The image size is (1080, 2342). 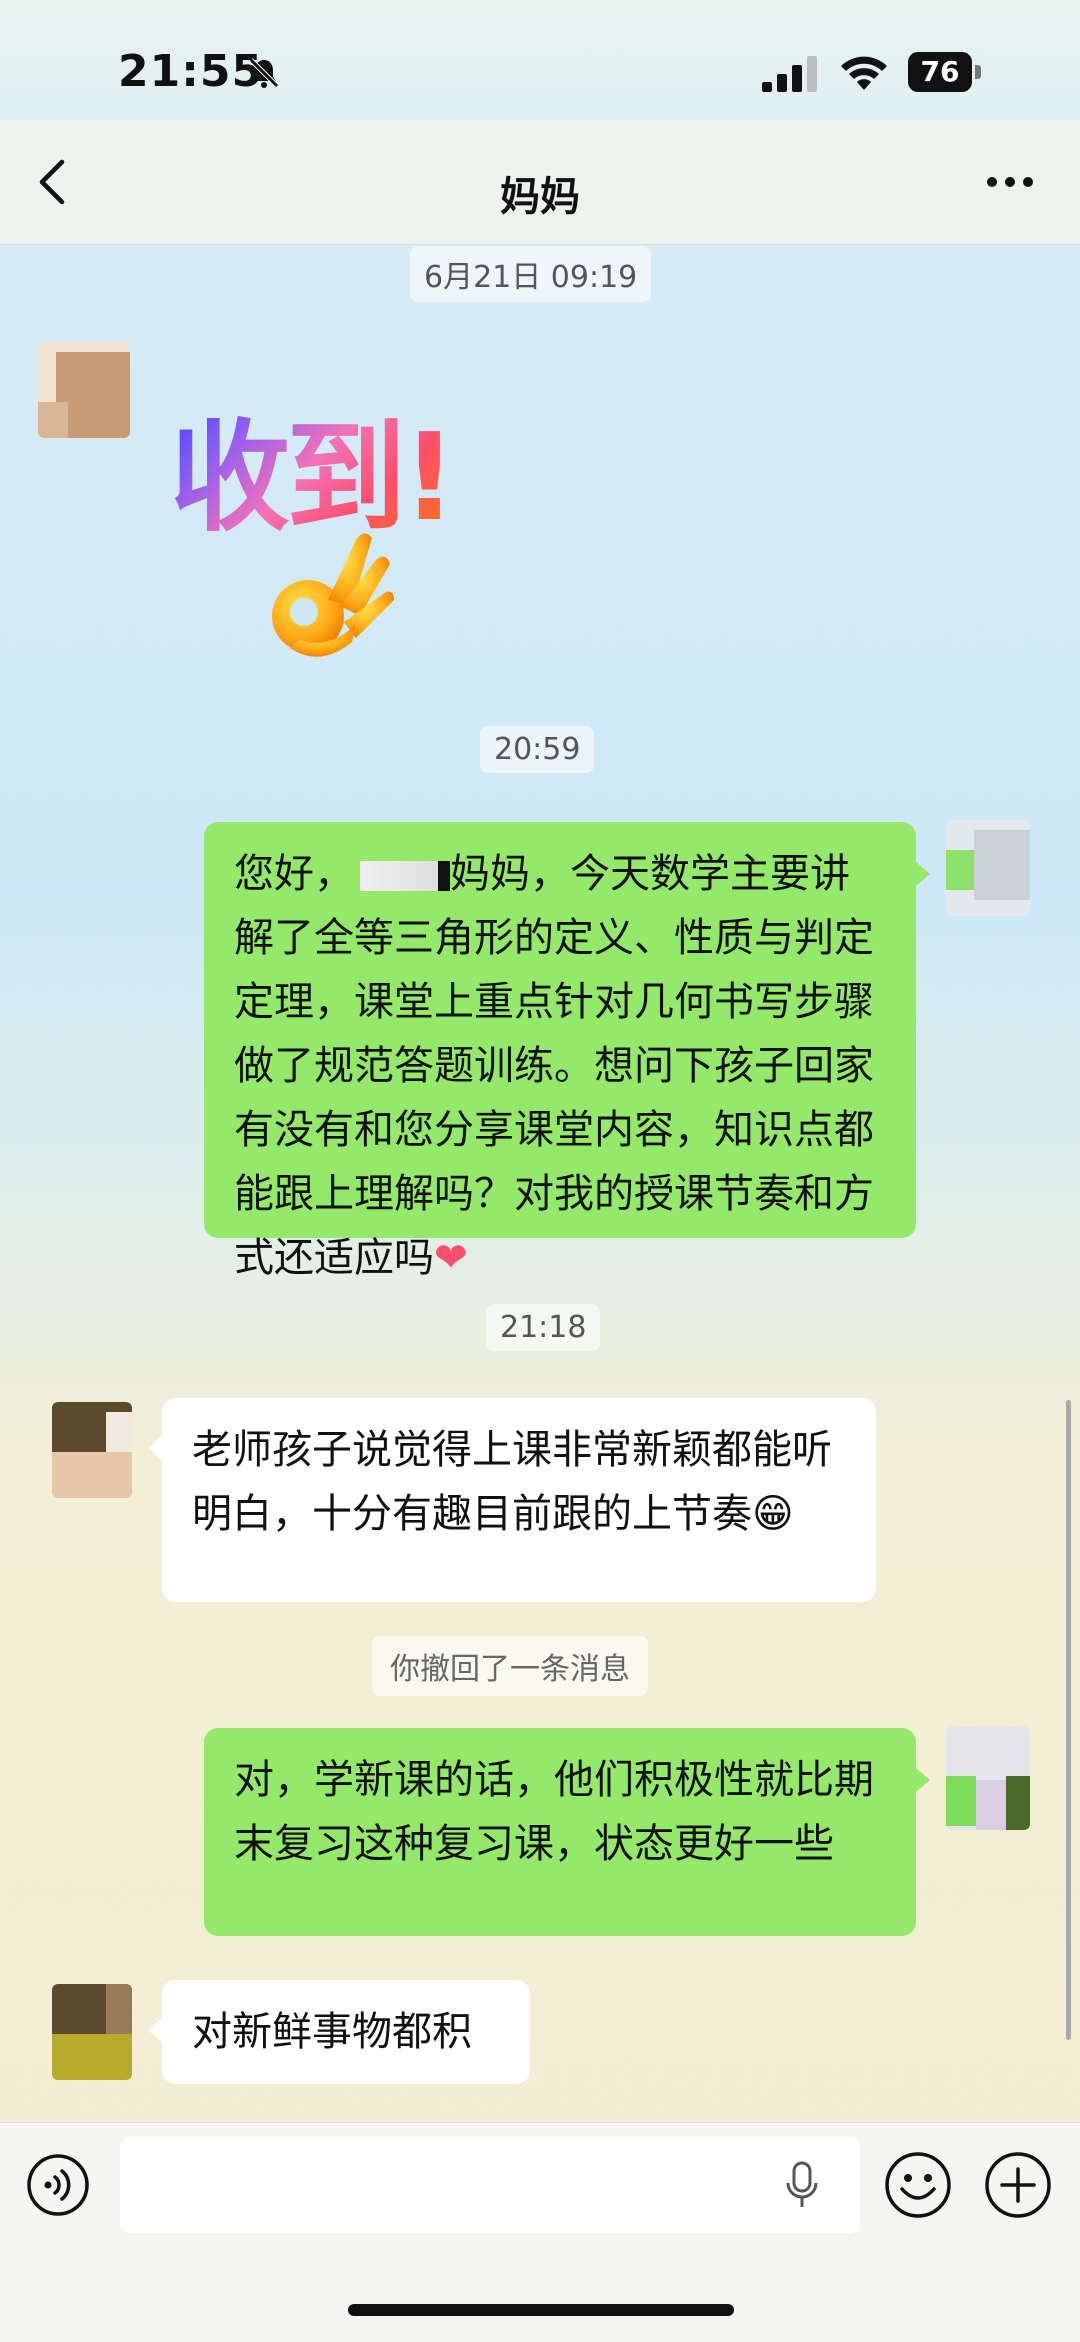 What do you see at coordinates (58, 2185) in the screenshot?
I see `voice-icon` at bounding box center [58, 2185].